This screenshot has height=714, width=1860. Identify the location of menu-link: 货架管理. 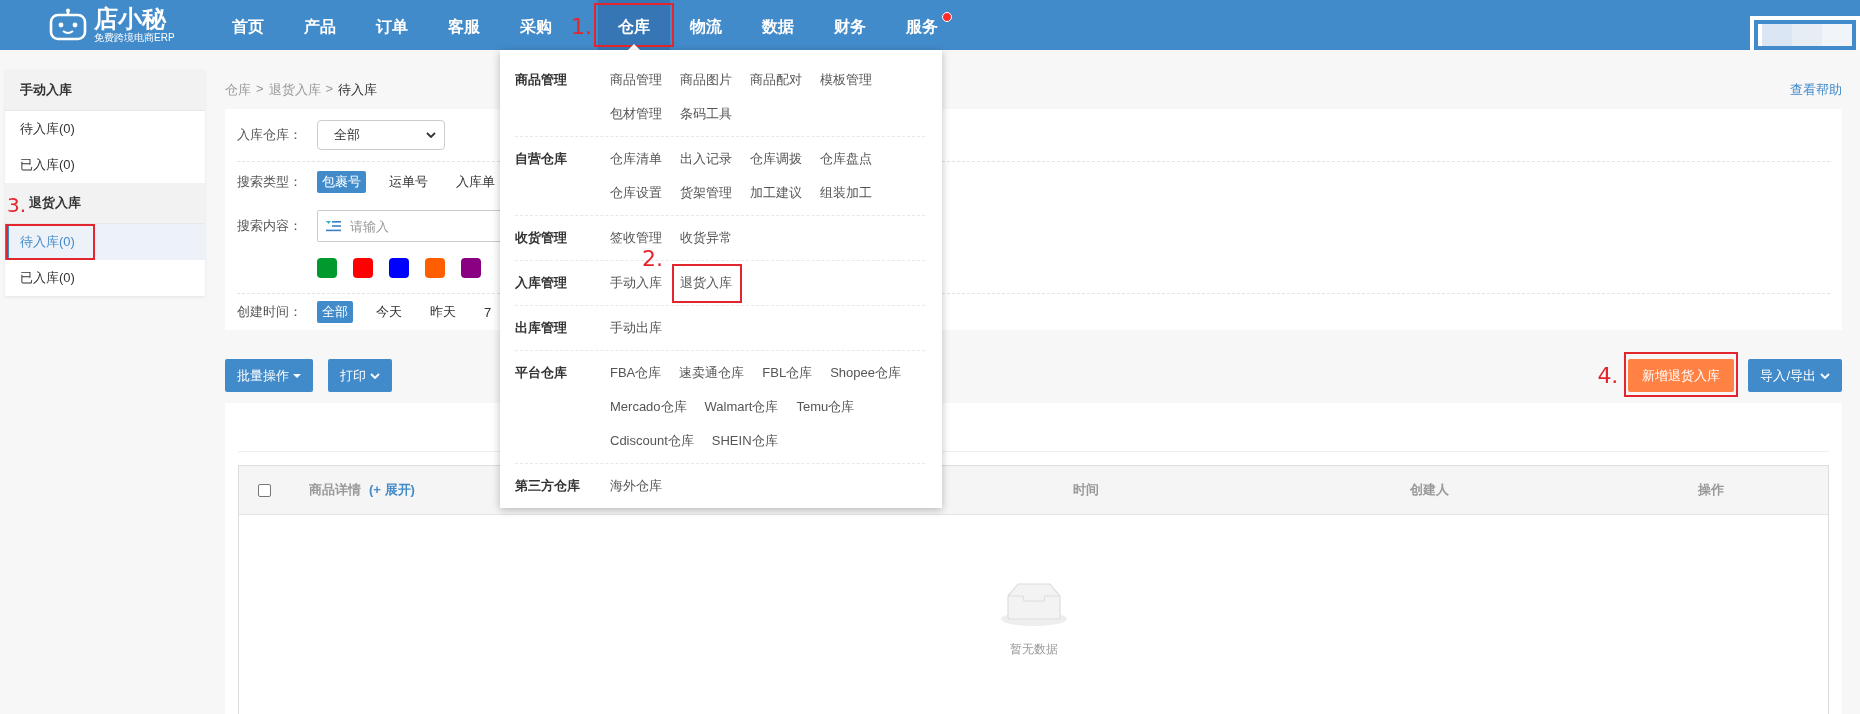
(706, 192).